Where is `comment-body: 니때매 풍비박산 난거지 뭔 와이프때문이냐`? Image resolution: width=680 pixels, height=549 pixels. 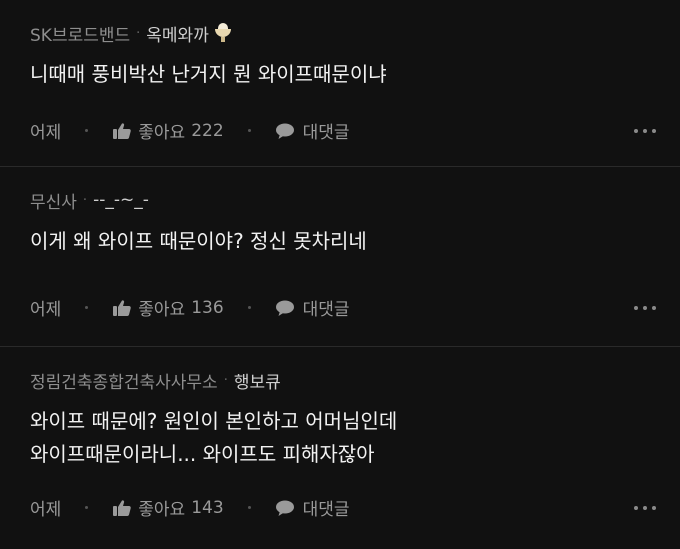 comment-body: 니때매 풍비박산 난거지 뭔 와이프때문이냐 is located at coordinates (343, 74).